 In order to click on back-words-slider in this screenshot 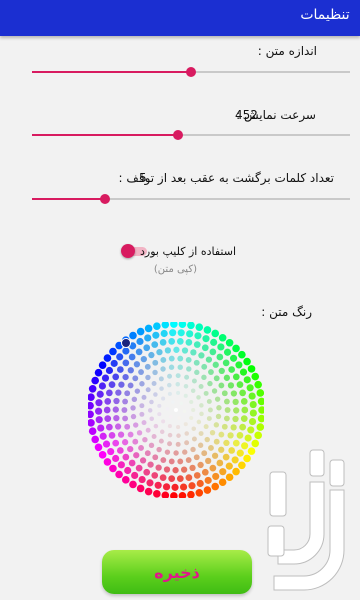, I will do `click(191, 199)`.